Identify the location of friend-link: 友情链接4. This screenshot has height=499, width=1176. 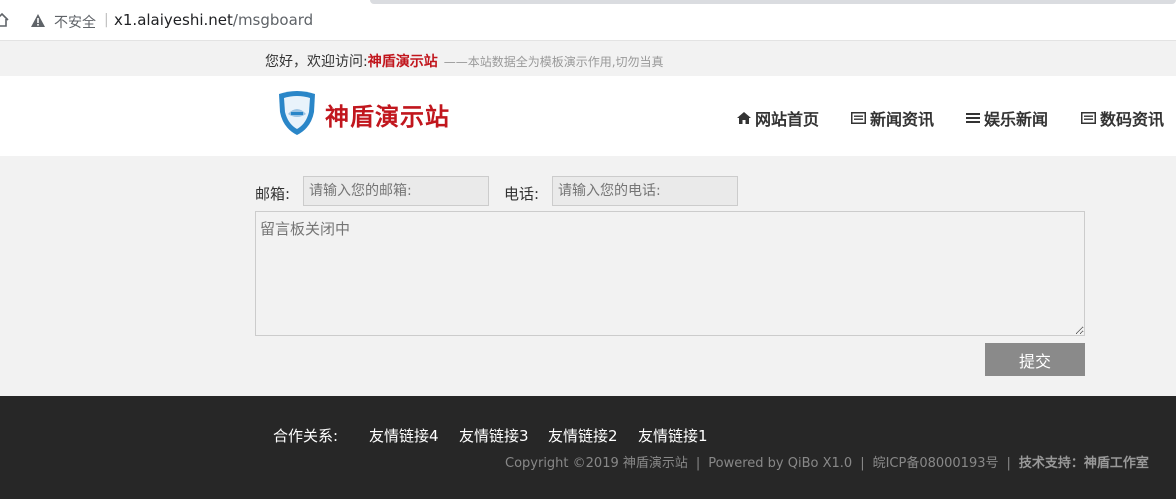
(404, 435).